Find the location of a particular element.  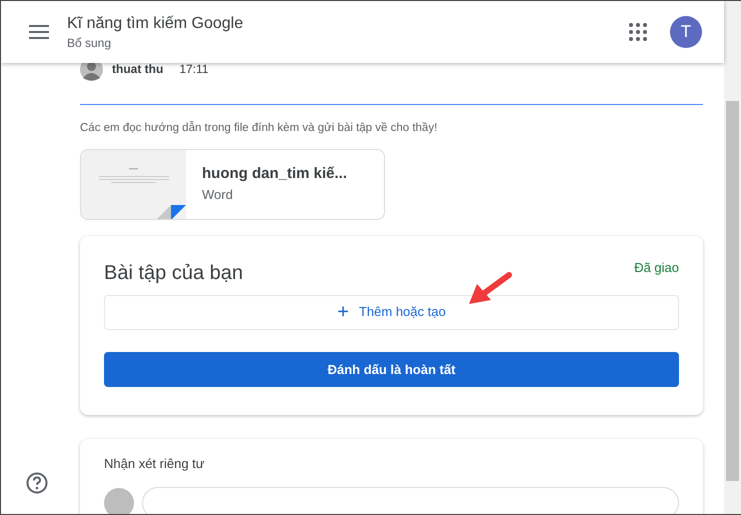

arrow-drawing is located at coordinates (491, 288).